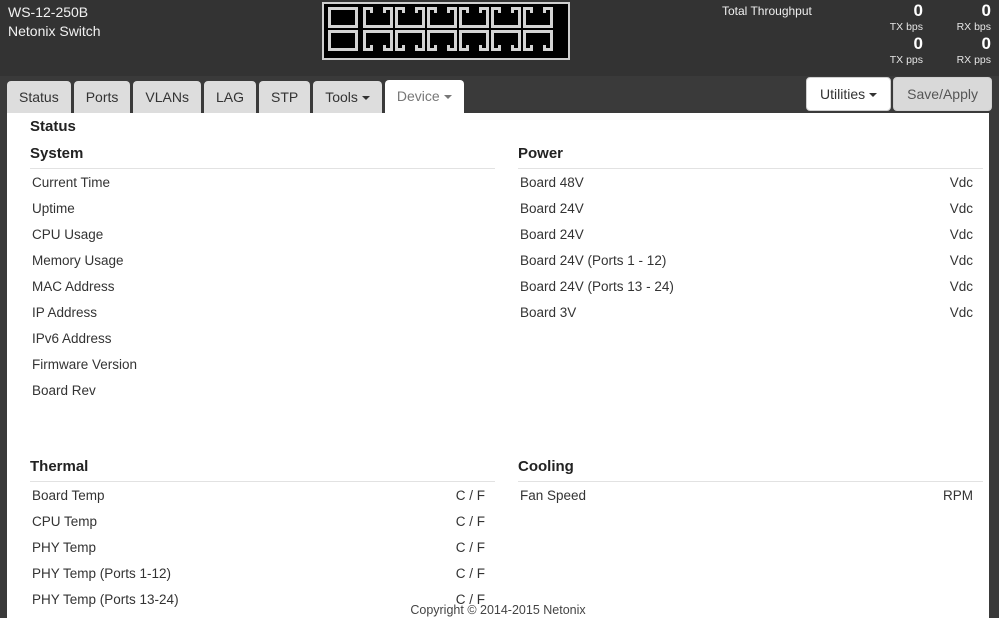 This screenshot has width=999, height=618. What do you see at coordinates (78, 260) in the screenshot?
I see `status-row-label: Memory Usage` at bounding box center [78, 260].